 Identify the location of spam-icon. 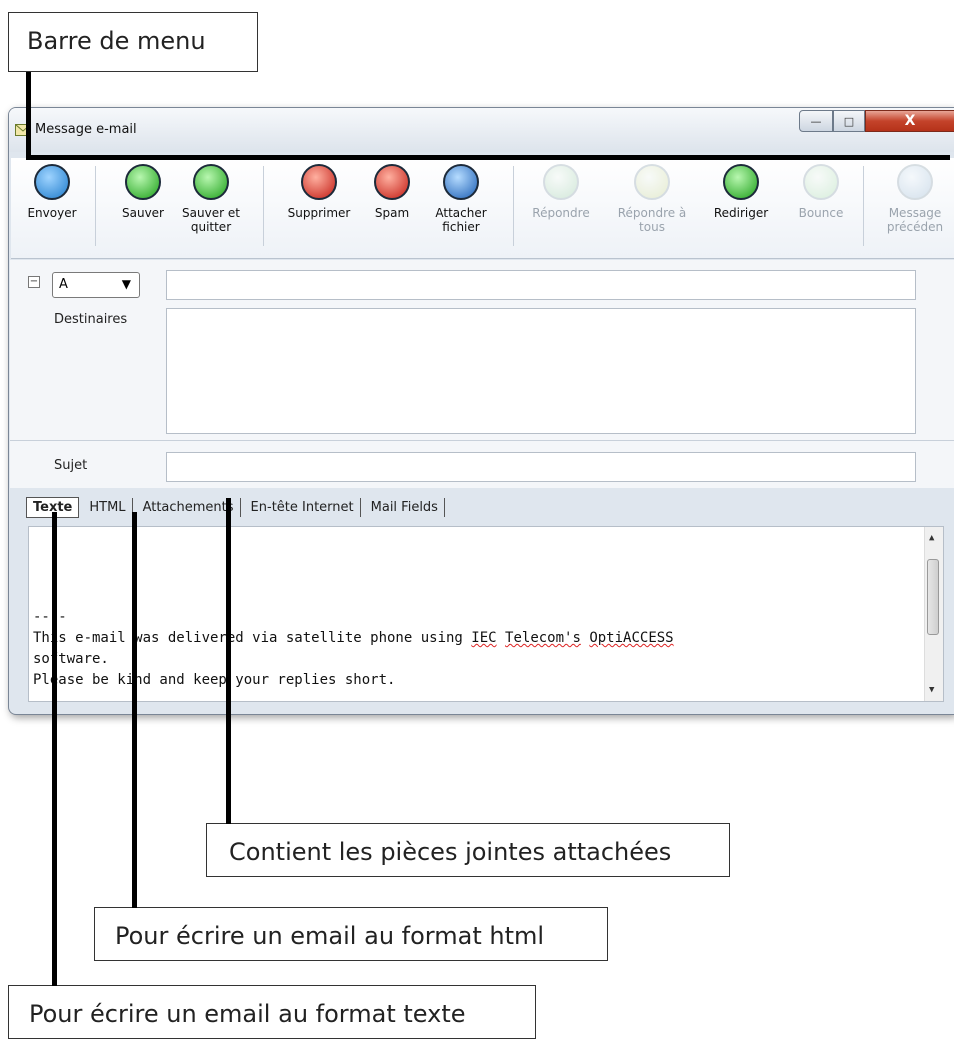
(392, 182).